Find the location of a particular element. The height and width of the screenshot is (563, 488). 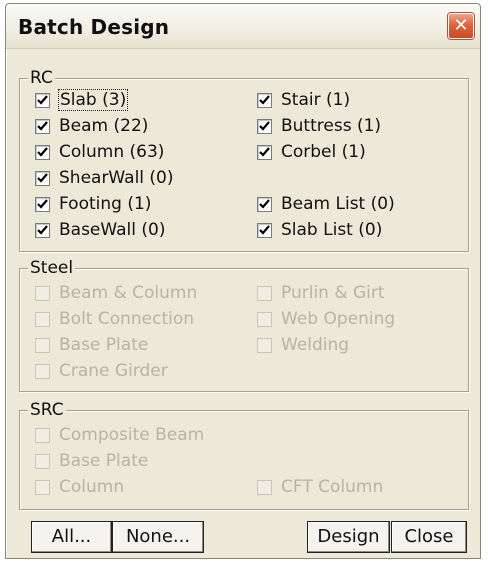

checkbox-label: Slab List (0) is located at coordinates (332, 230).